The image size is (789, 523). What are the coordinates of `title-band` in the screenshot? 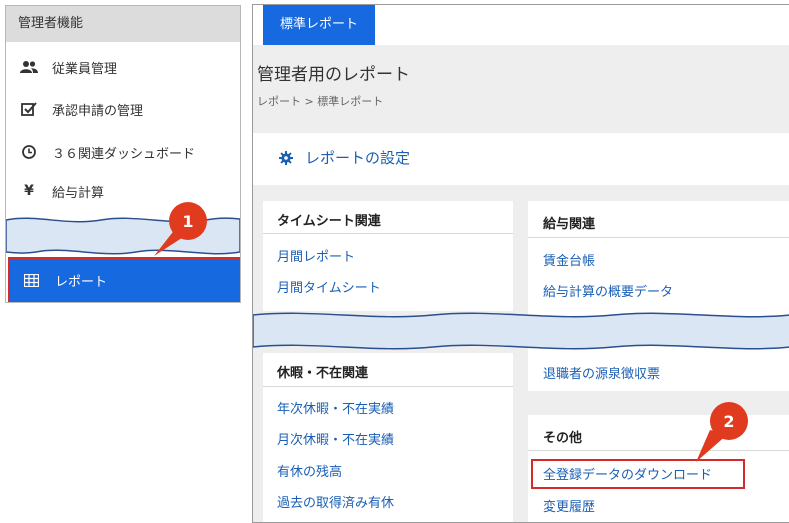 It's located at (521, 89).